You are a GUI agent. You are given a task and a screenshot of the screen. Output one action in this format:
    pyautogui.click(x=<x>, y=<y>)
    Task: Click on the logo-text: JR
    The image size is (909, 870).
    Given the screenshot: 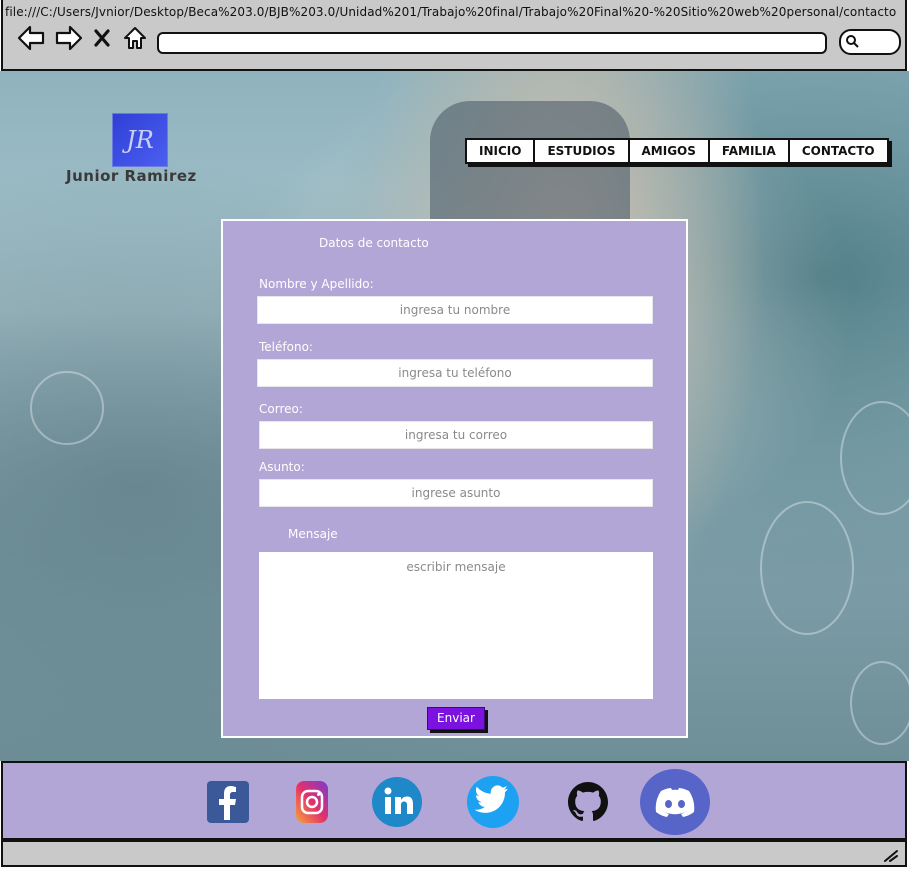 What is the action you would take?
    pyautogui.click(x=140, y=140)
    